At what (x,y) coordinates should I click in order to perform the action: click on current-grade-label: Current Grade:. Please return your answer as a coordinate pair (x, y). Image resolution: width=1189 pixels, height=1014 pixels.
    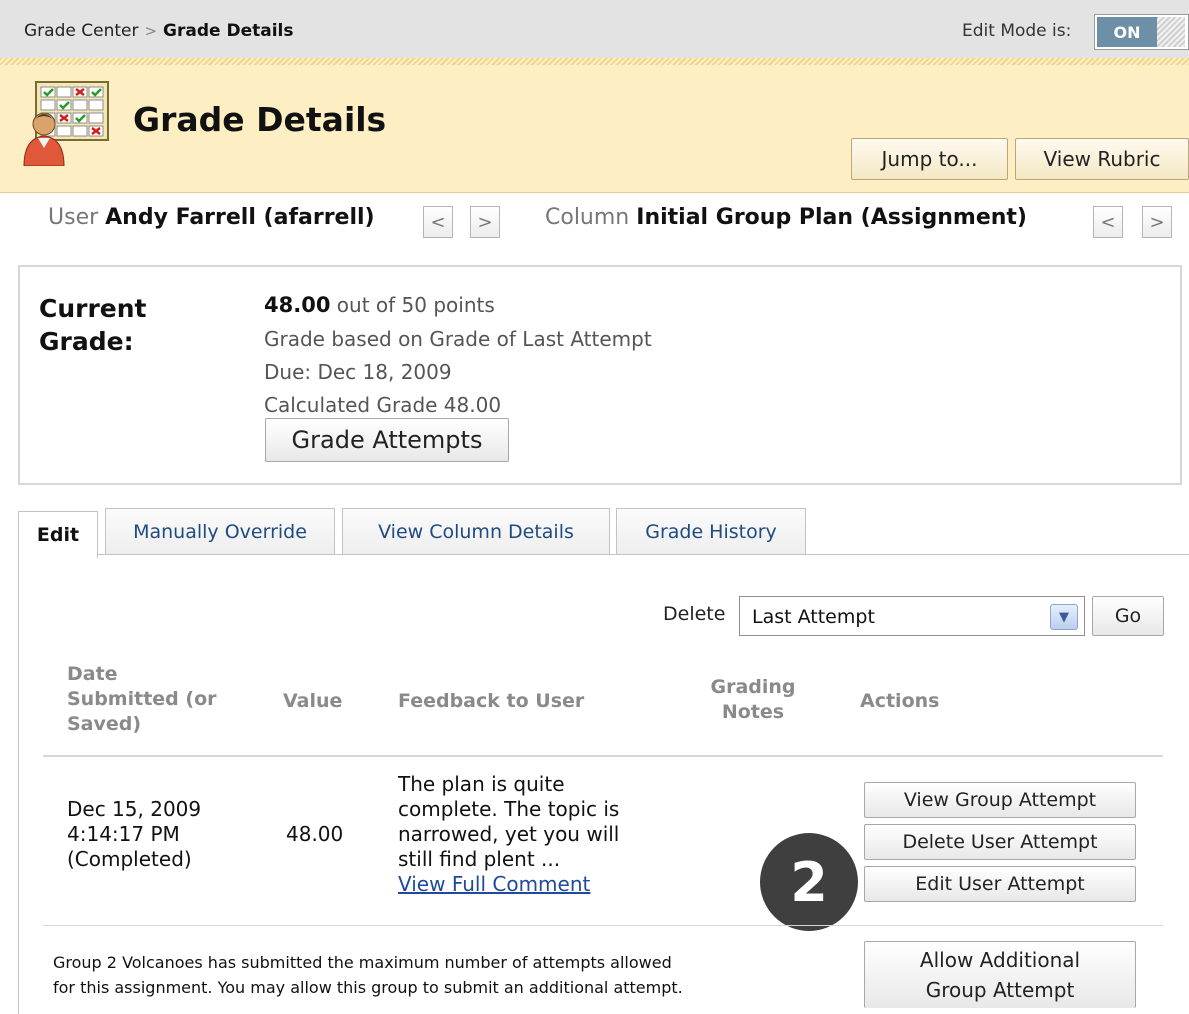
    Looking at the image, I should click on (93, 325).